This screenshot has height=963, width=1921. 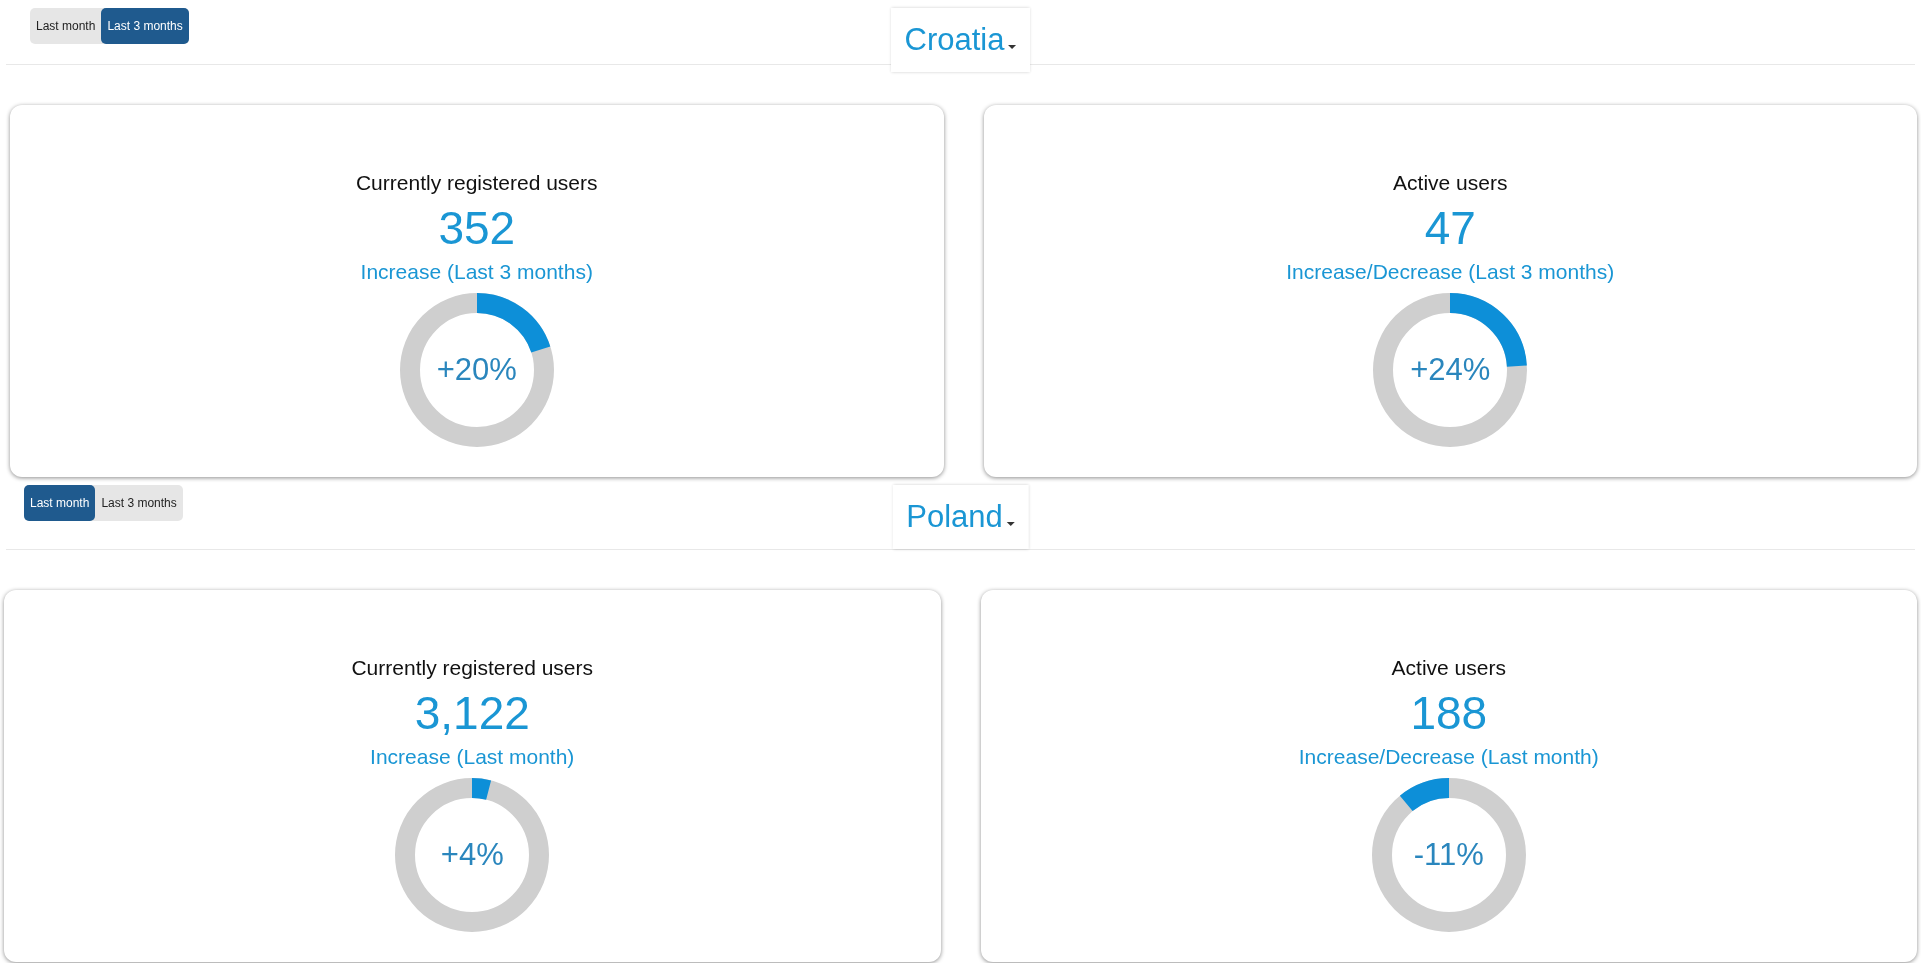 I want to click on stat-value: 352, so click(x=477, y=228).